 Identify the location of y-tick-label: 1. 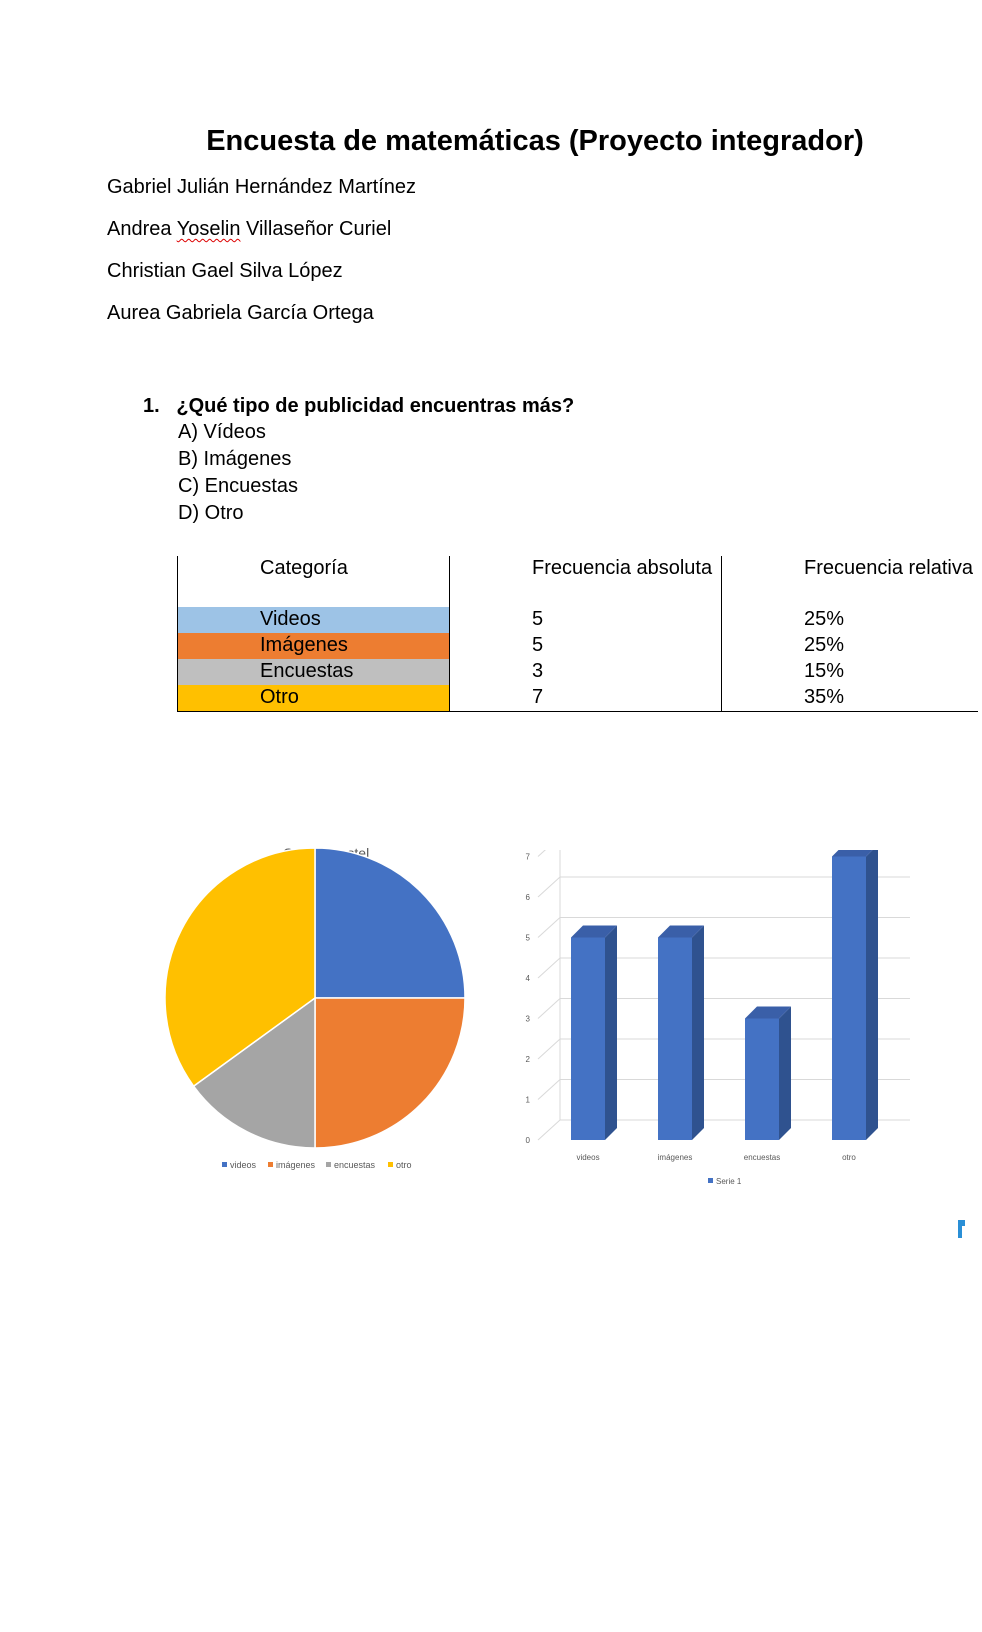
(528, 1100).